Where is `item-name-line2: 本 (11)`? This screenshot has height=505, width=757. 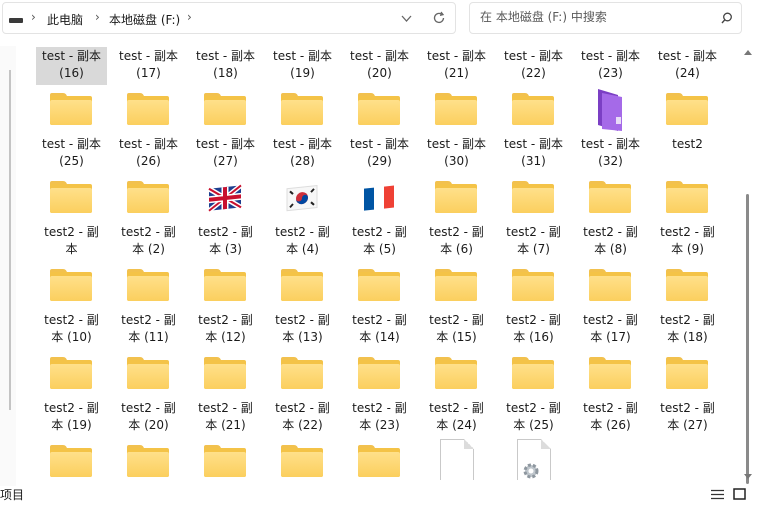
item-name-line2: 本 (11) is located at coordinates (148, 337).